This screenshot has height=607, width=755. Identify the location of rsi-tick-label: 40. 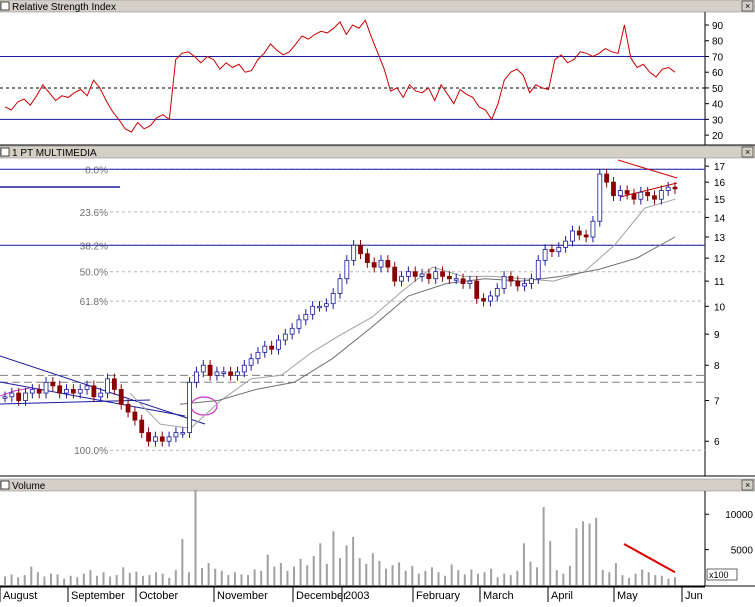
(718, 105).